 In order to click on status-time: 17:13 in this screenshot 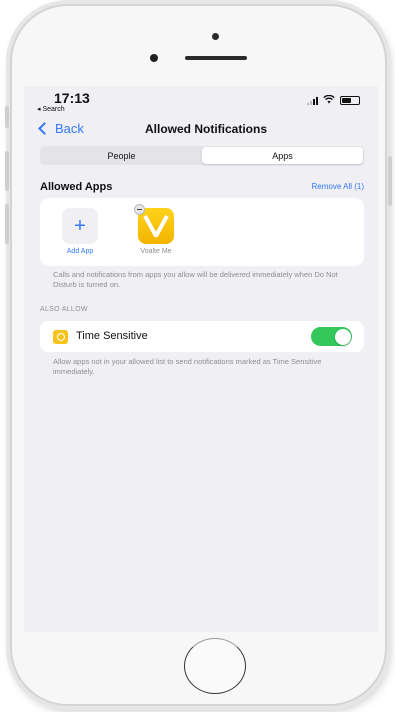, I will do `click(72, 98)`.